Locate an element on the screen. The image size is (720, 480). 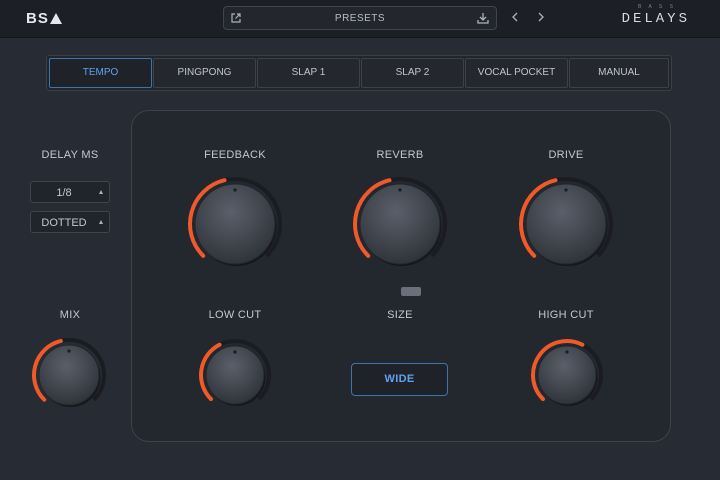
tab-pingpong: PINGPONG is located at coordinates (204, 73).